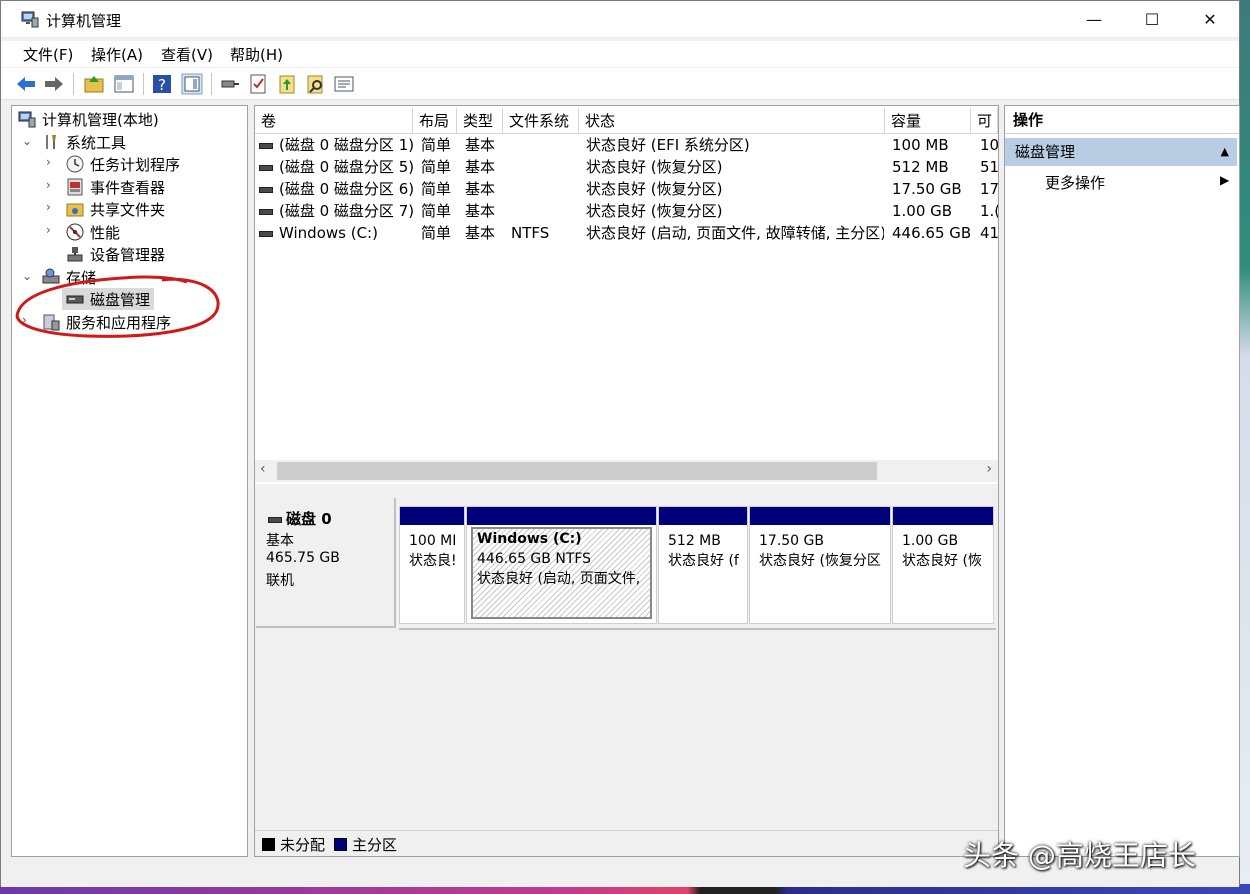  I want to click on menu-file: 文件(F), so click(48, 54).